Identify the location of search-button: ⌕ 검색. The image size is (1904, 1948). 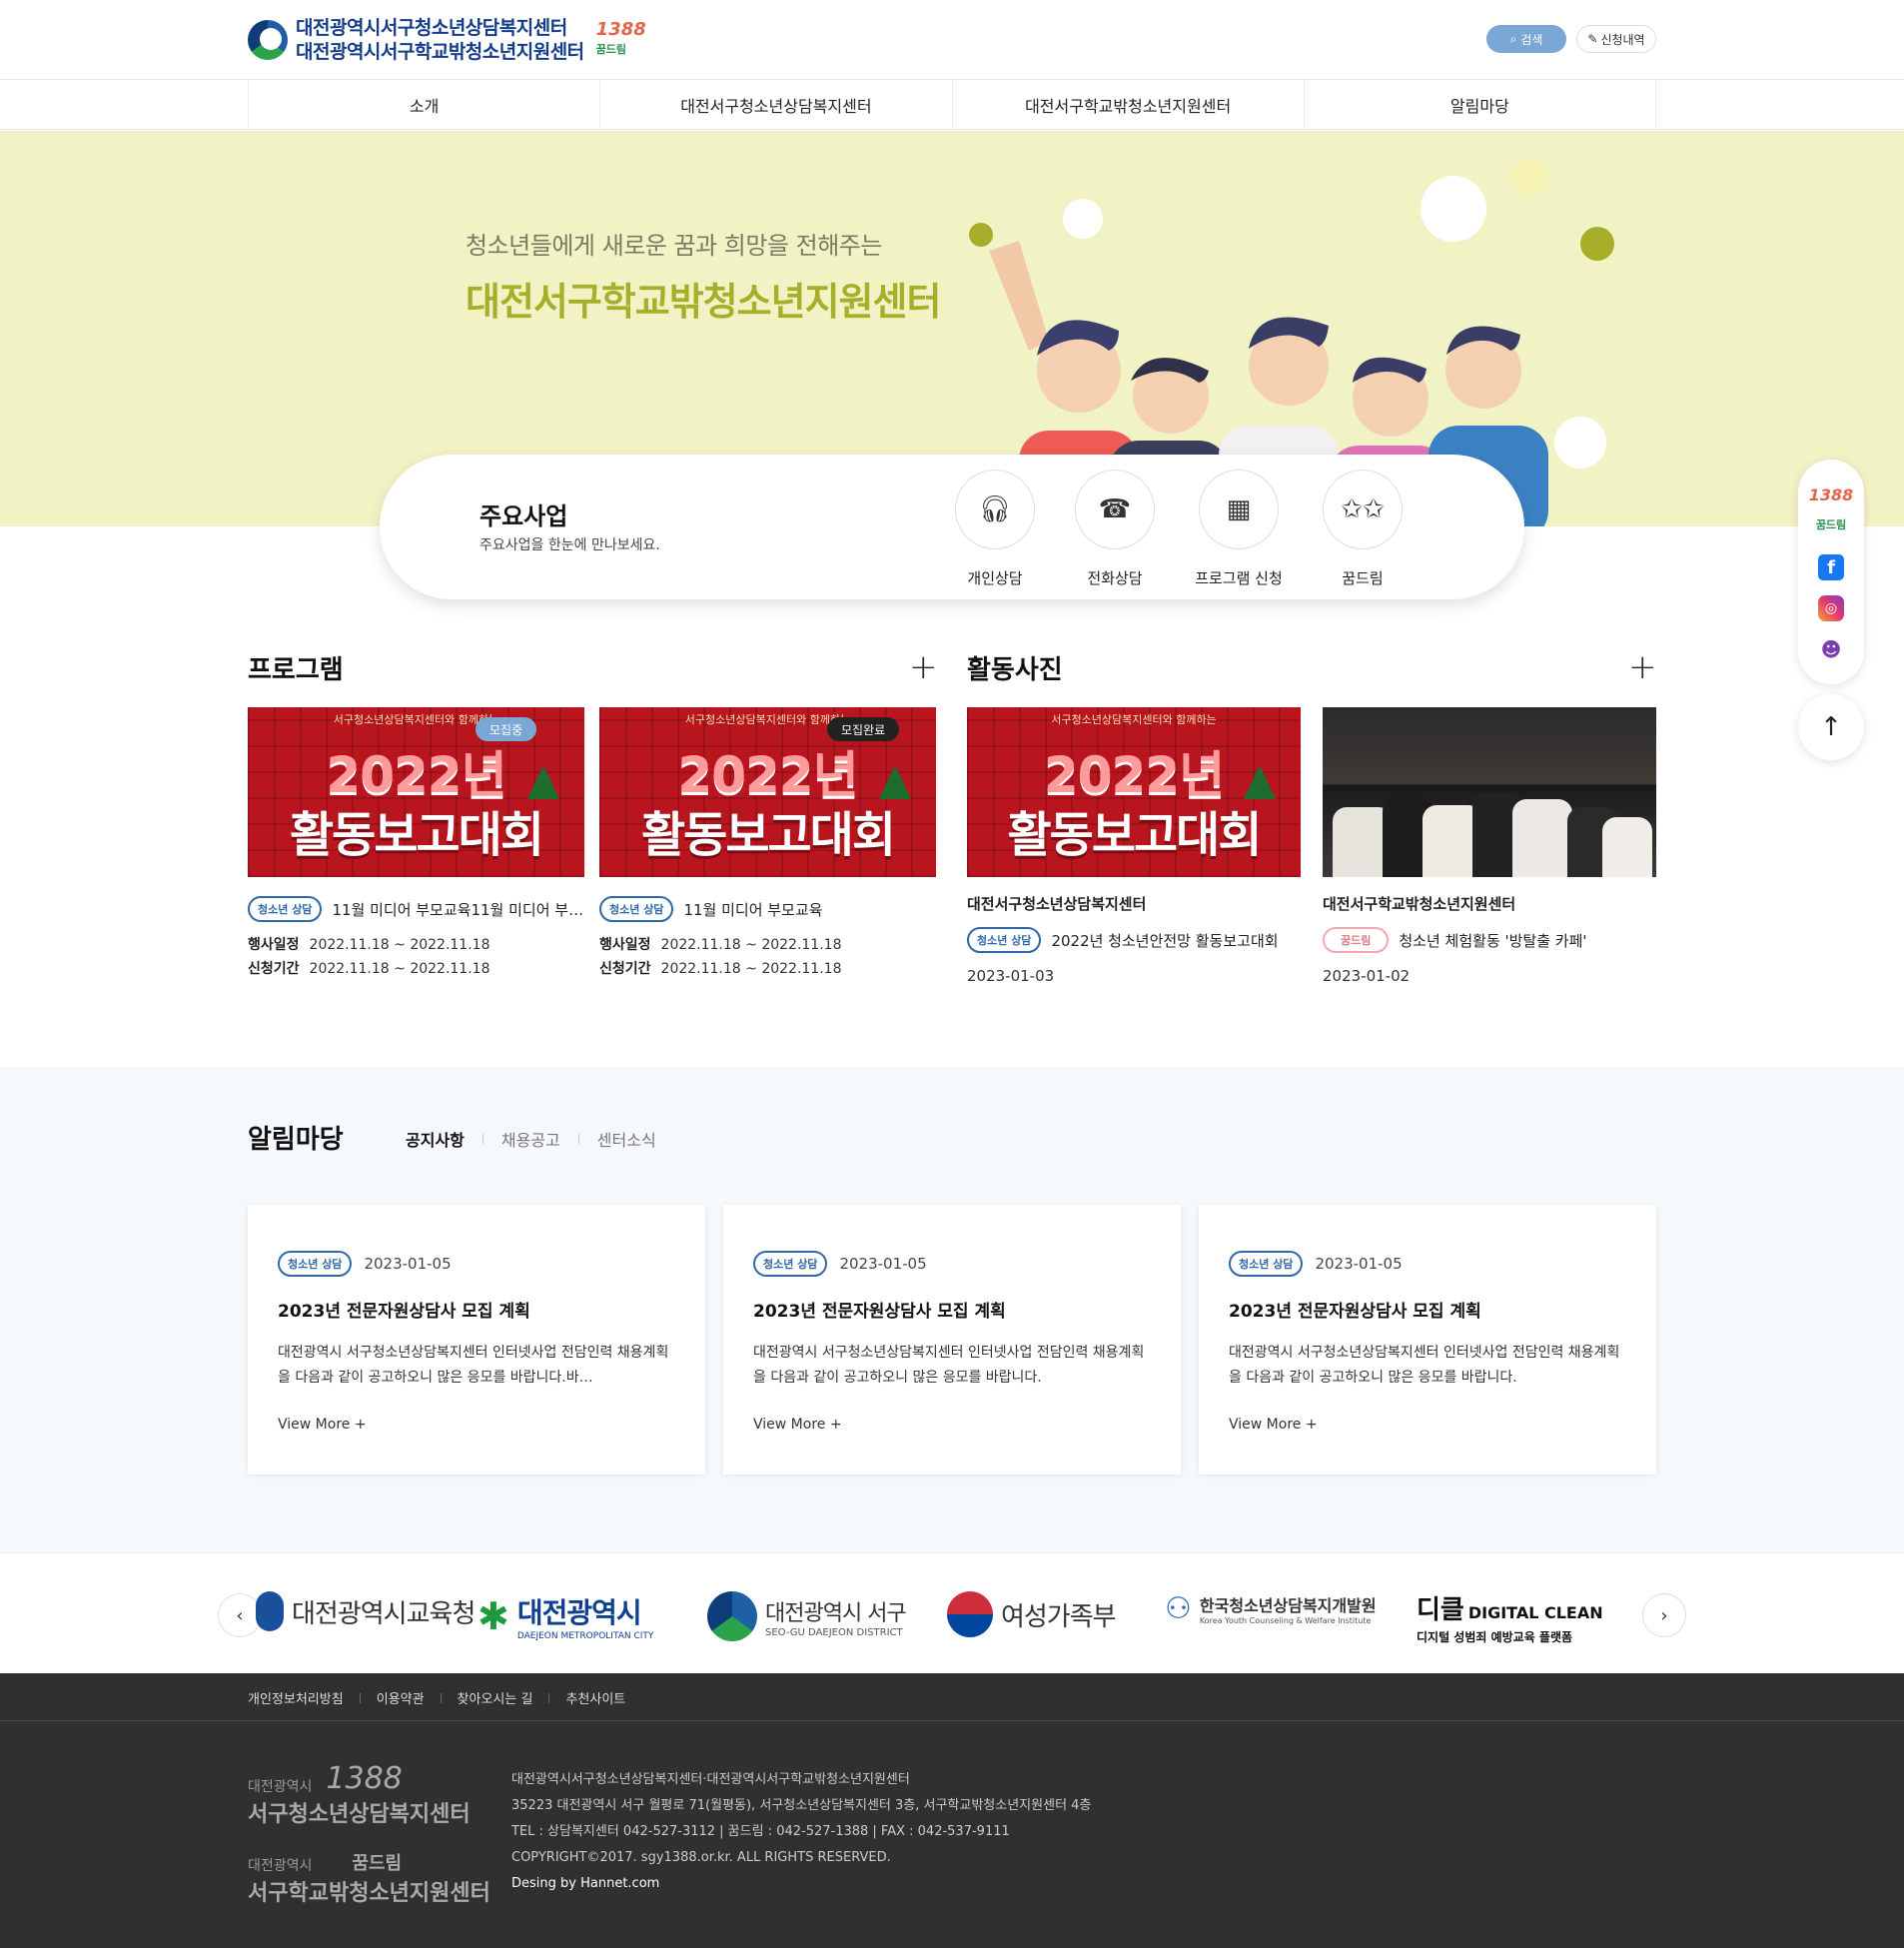
(1526, 39).